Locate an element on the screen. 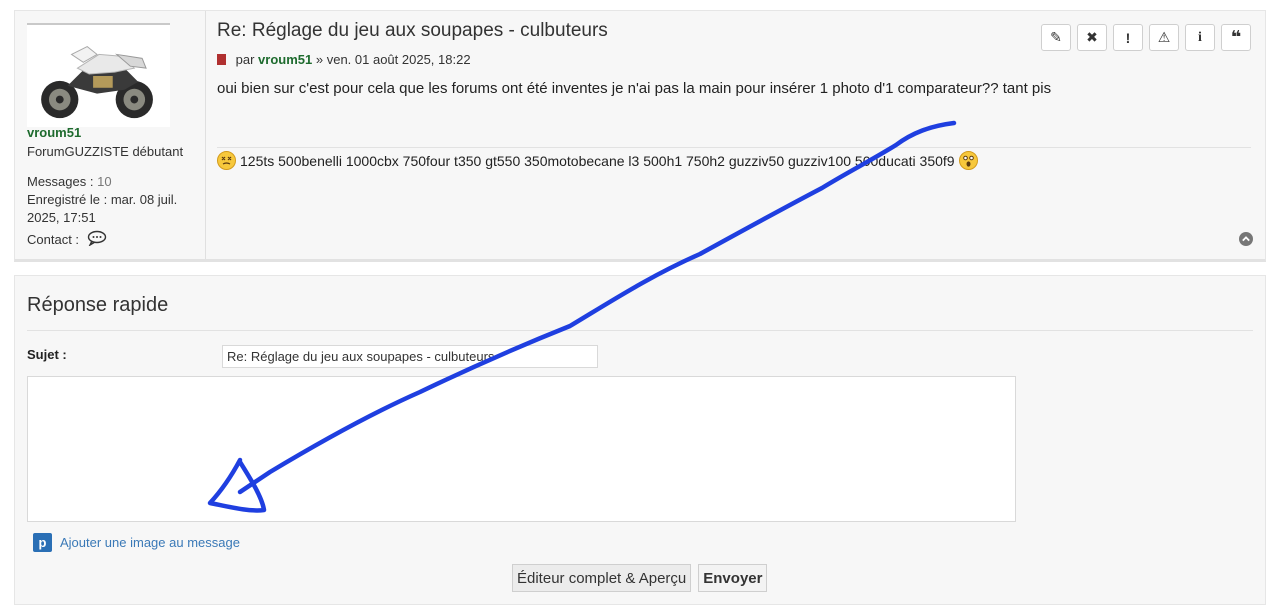 The width and height of the screenshot is (1280, 605). speech-bubble-icon is located at coordinates (97, 240).